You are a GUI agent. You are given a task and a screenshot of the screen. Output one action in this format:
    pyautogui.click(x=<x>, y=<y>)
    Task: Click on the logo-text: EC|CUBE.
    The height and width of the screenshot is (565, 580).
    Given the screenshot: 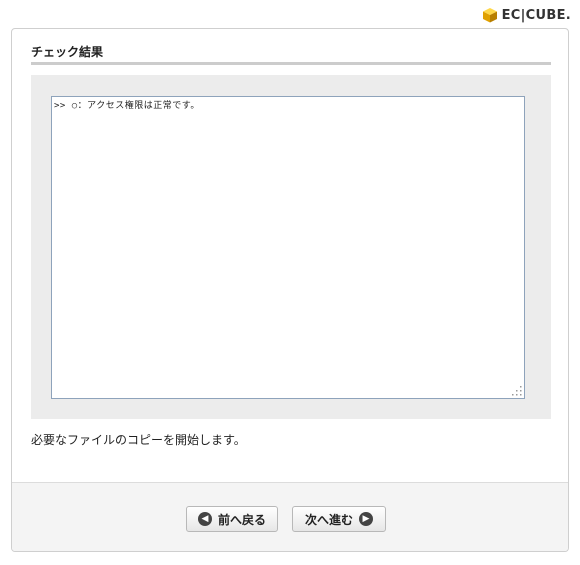 What is the action you would take?
    pyautogui.click(x=536, y=15)
    